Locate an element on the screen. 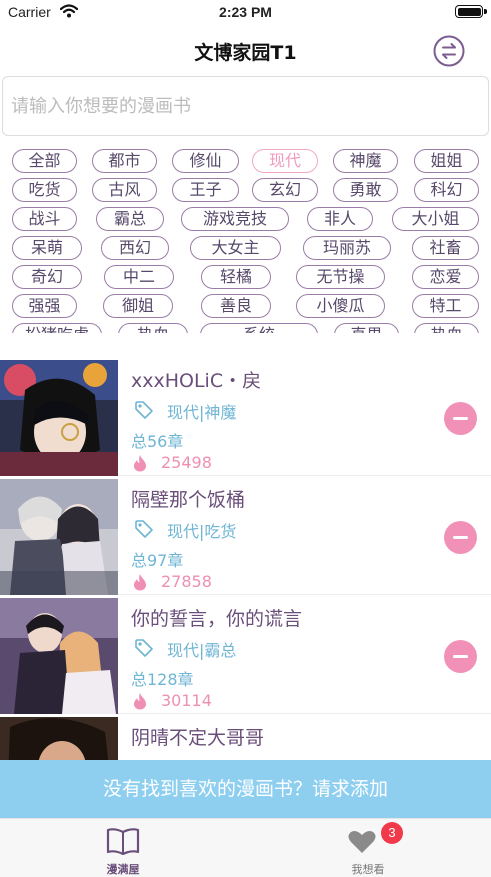 This screenshot has width=491, height=877. tag-chip: 奇幻 is located at coordinates (47, 277).